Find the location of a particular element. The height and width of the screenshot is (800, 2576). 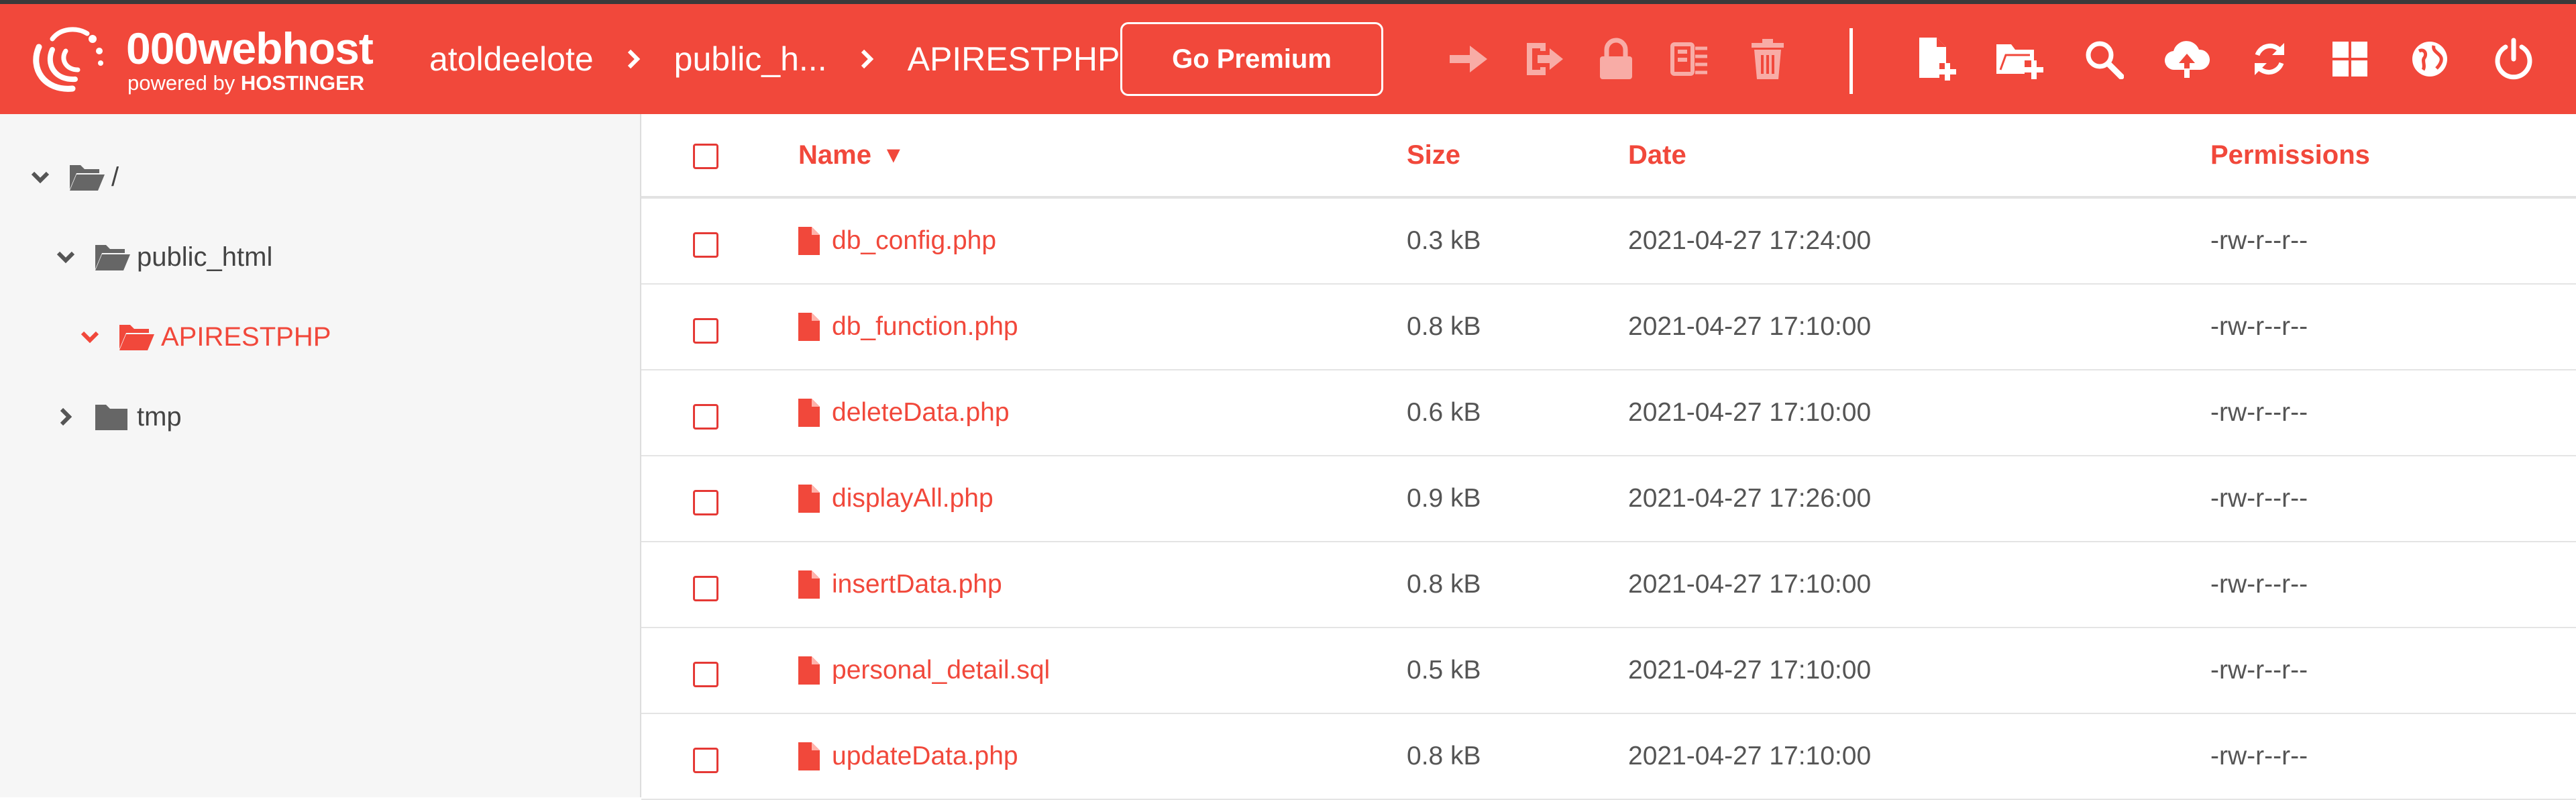

brand-name: 000webhost is located at coordinates (250, 48).